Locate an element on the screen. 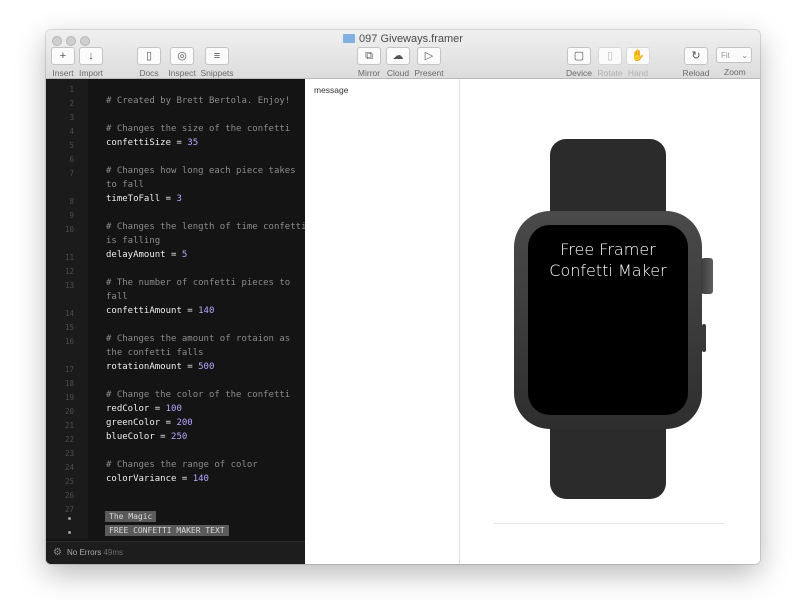 The width and height of the screenshot is (800, 600). present-button: ▷ Present is located at coordinates (429, 62).